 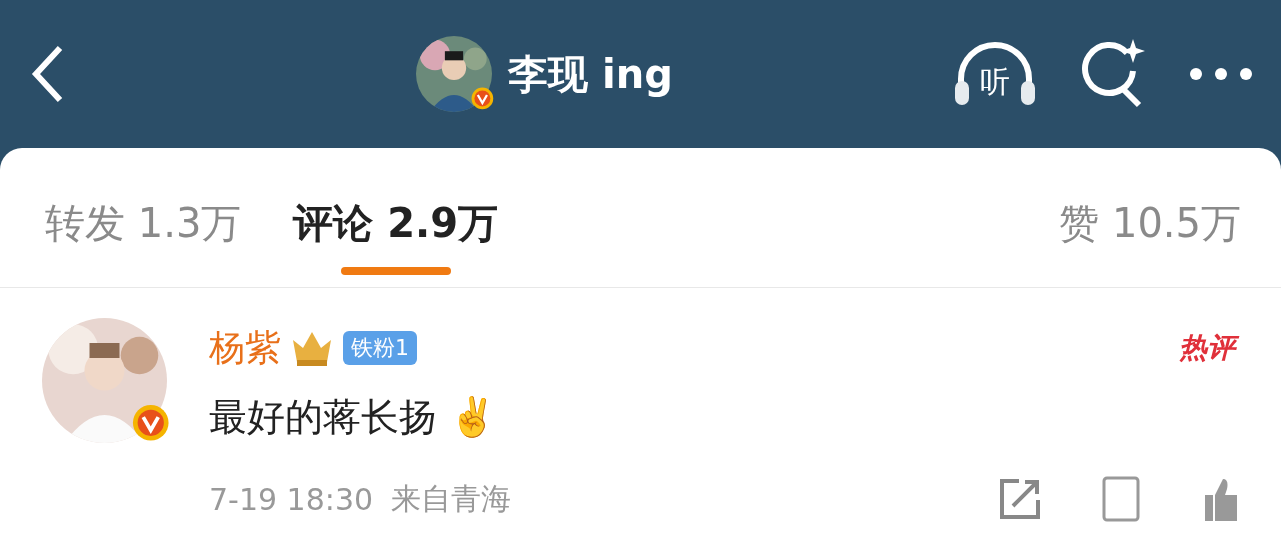 I want to click on search-button, so click(x=1113, y=74).